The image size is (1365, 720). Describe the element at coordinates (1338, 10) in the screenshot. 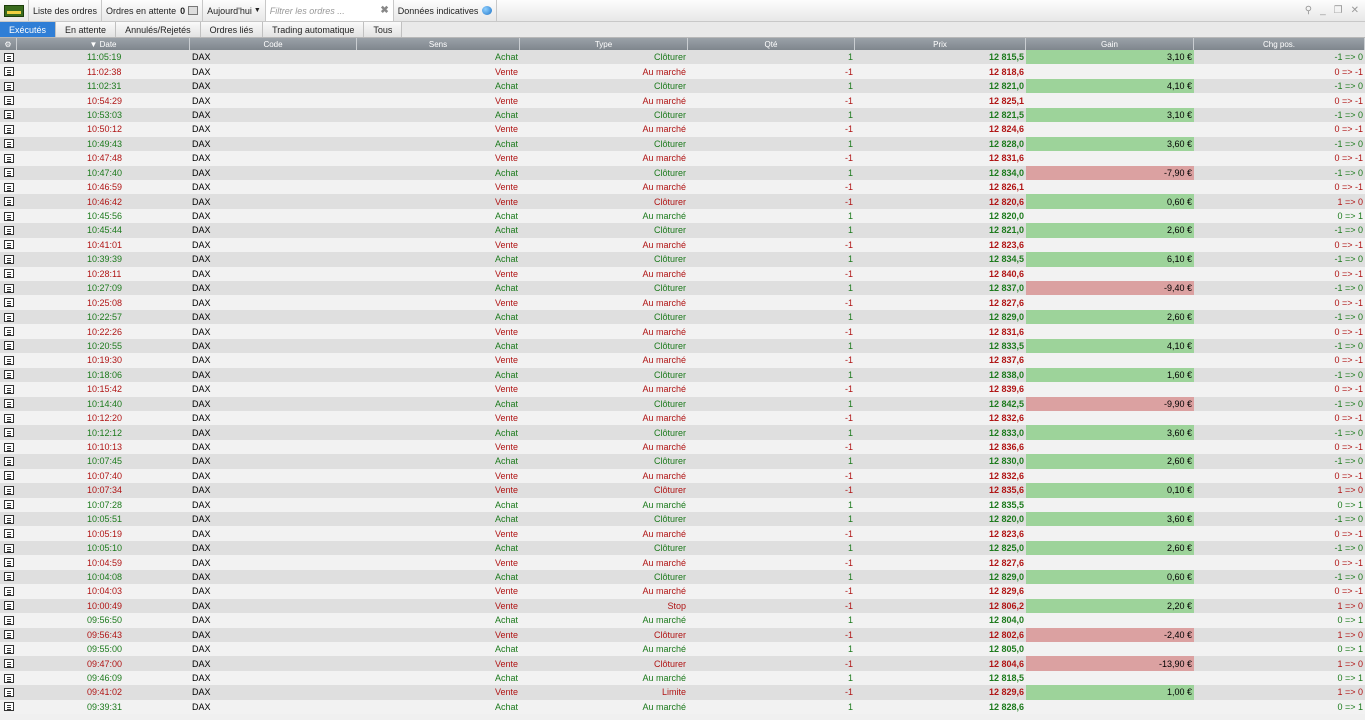

I see `restore-icon: ❐` at that location.